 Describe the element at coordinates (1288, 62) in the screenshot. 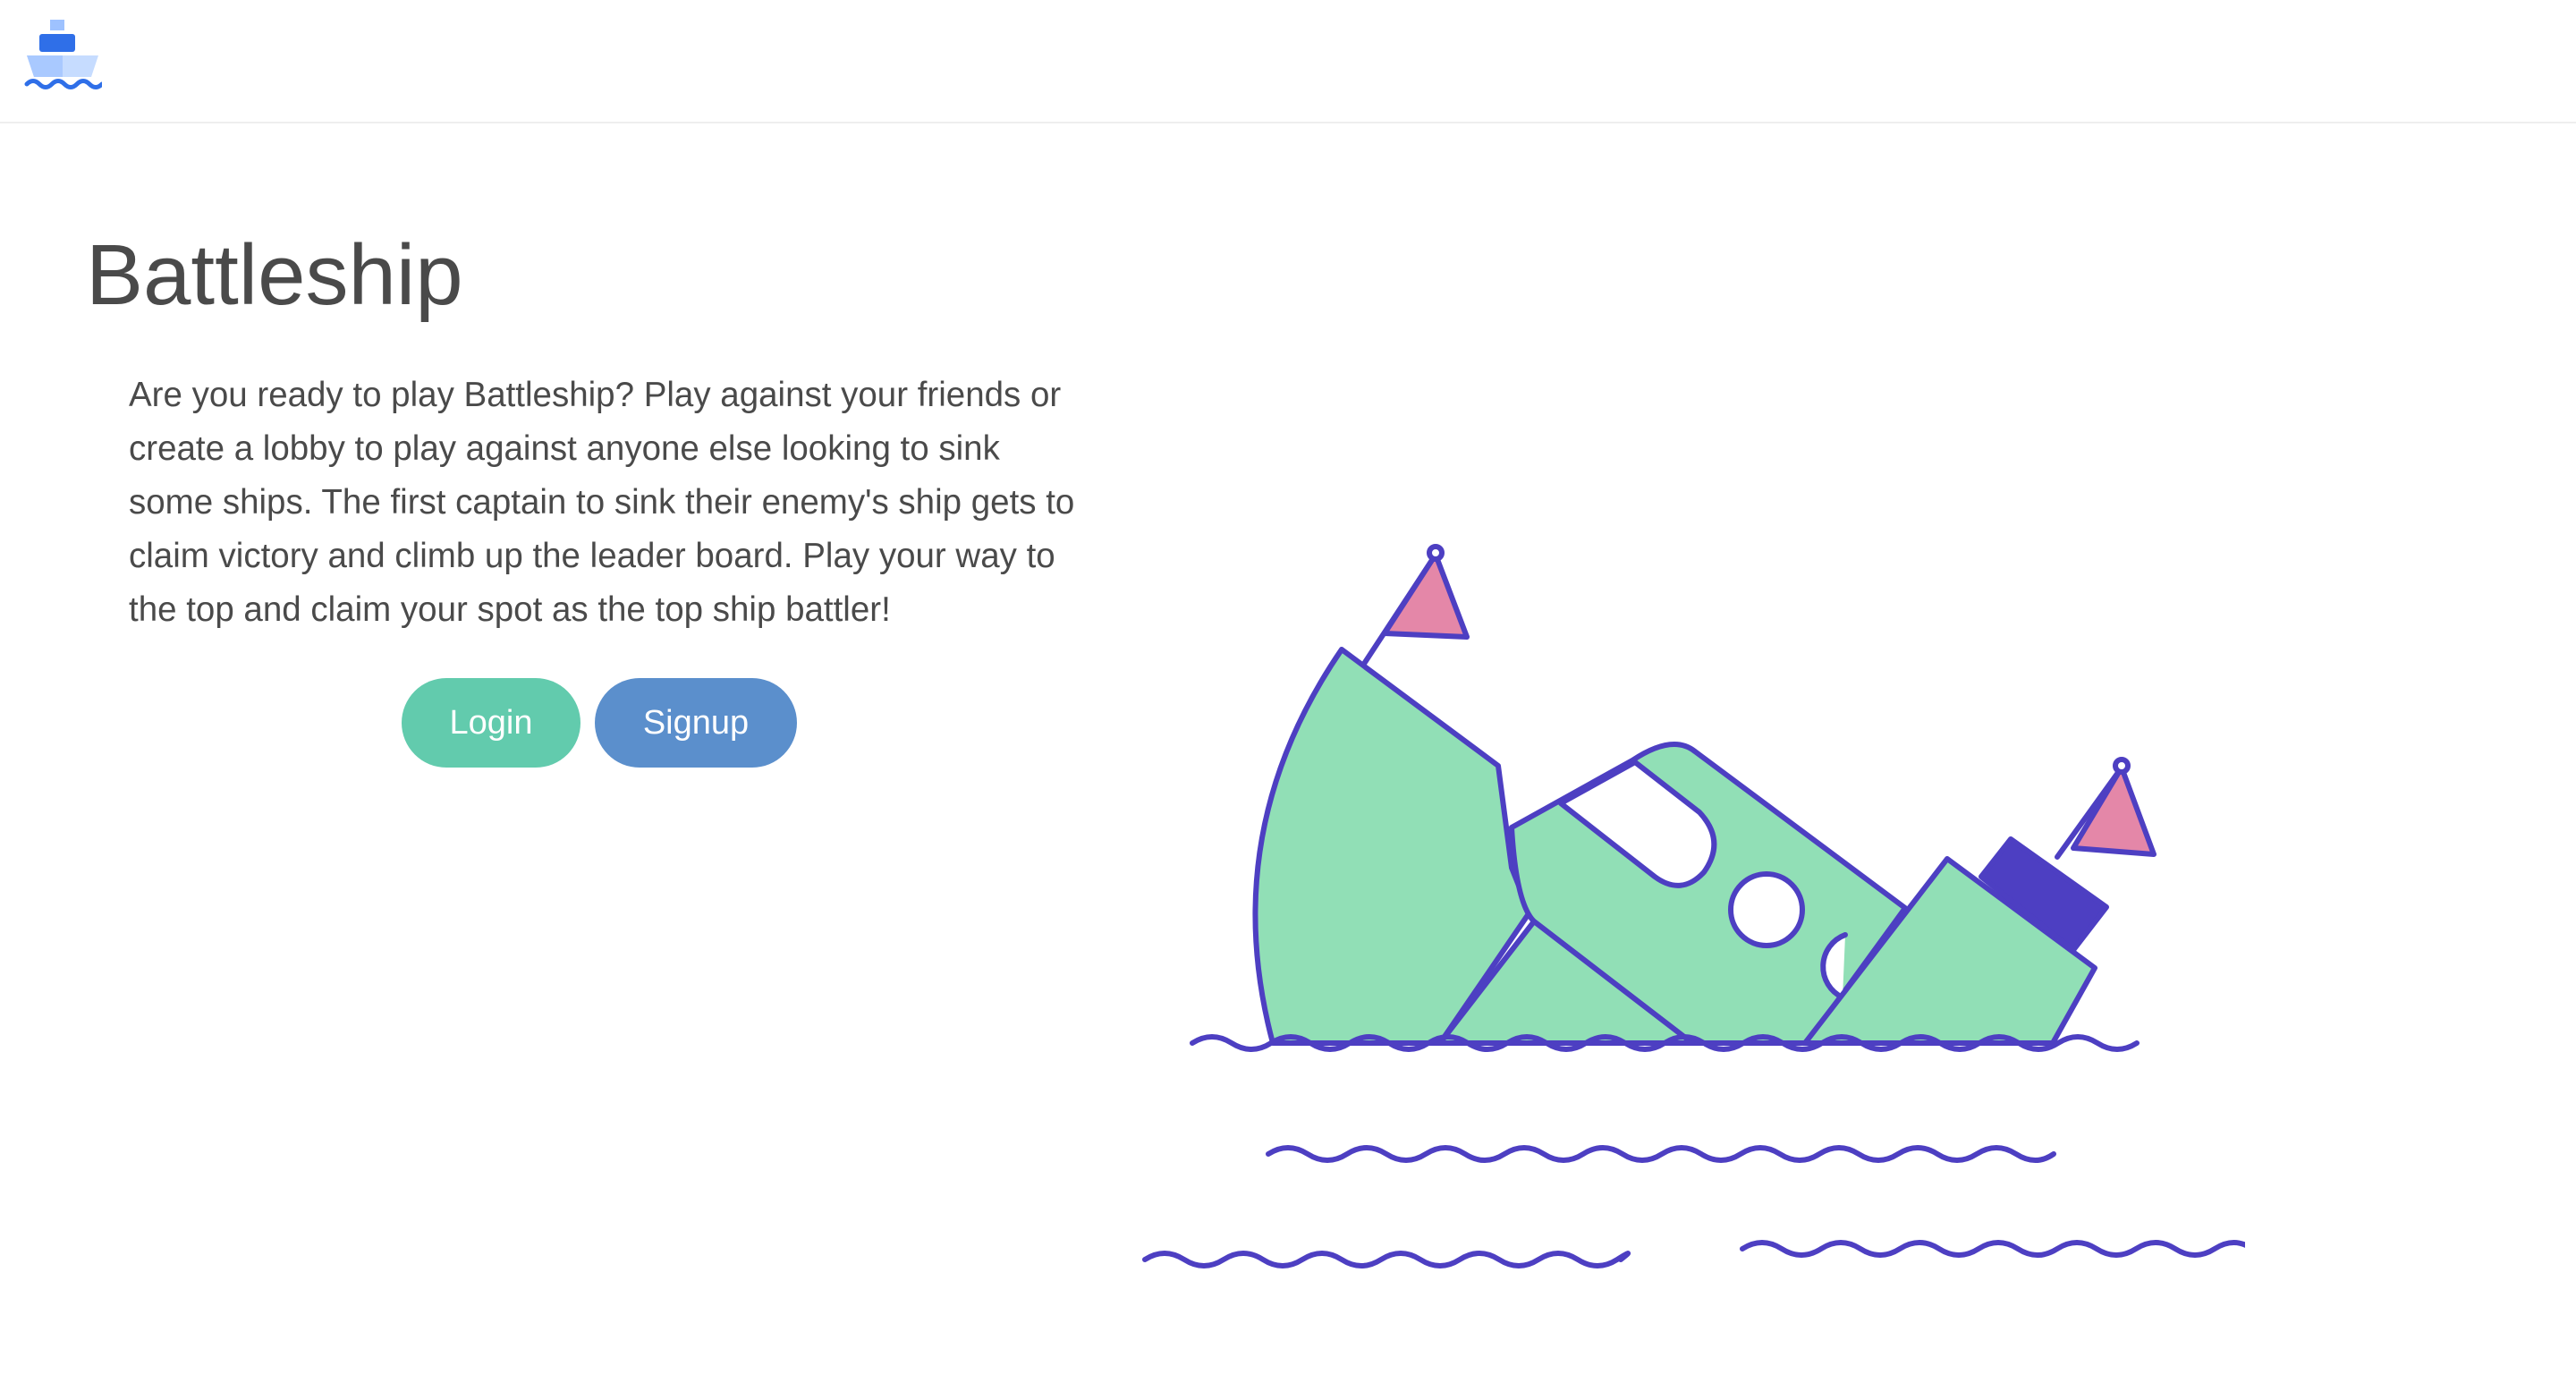

I see `top-navbar` at that location.